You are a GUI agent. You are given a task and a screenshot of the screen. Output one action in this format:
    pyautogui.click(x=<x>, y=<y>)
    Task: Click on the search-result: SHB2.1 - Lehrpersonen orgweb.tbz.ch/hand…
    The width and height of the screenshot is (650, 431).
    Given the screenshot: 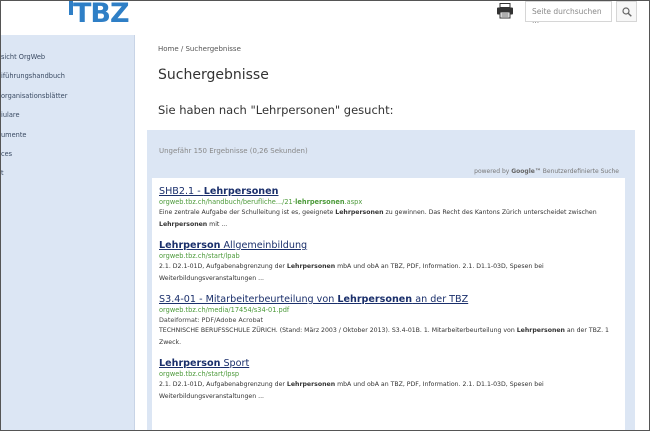 What is the action you would take?
    pyautogui.click(x=388, y=208)
    